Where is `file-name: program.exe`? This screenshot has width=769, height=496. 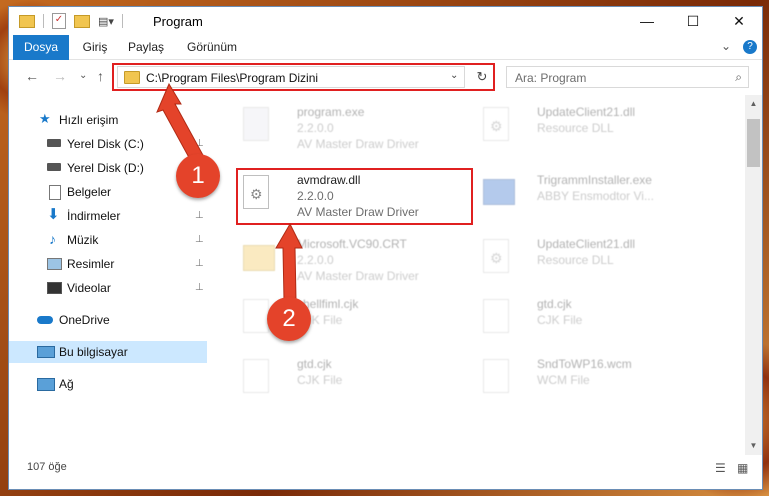
file-name: program.exe is located at coordinates (331, 112).